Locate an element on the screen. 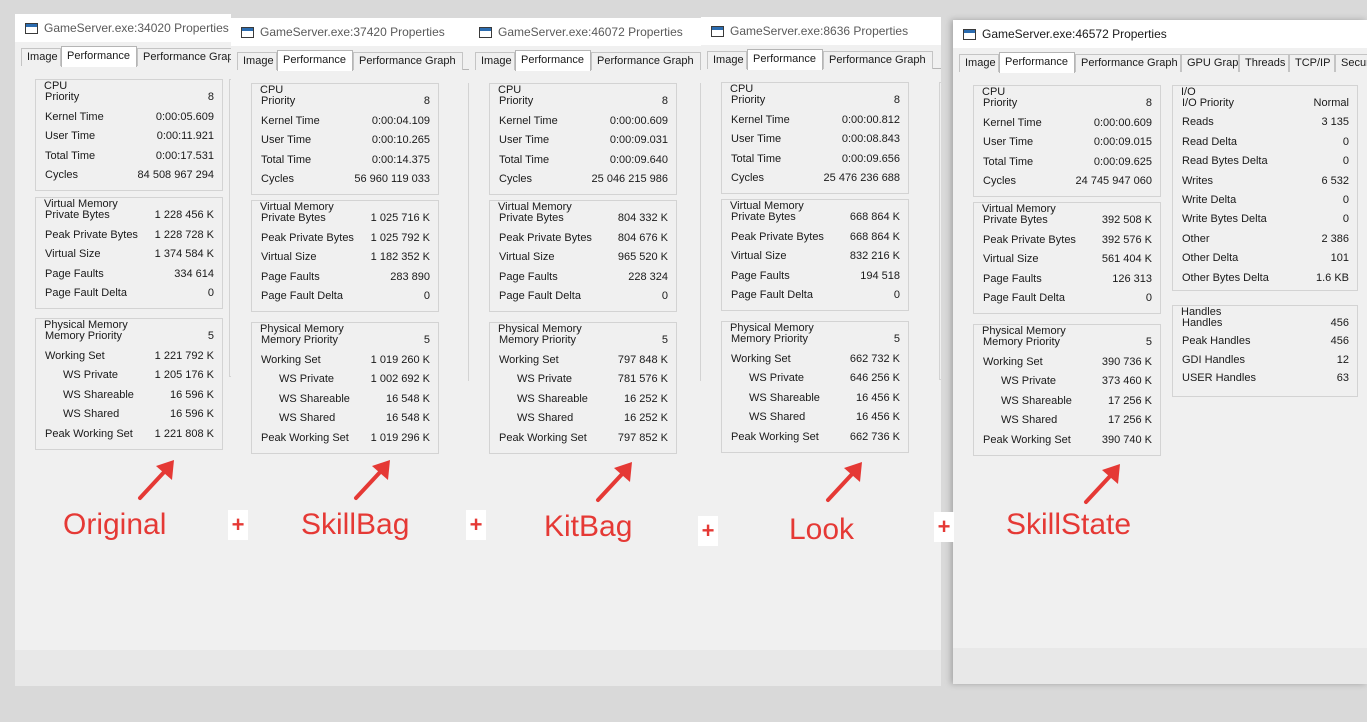 The image size is (1367, 722). vm-row-peak-private-bytes: Peak Private Bytes 1 025 792 K is located at coordinates (345, 238).